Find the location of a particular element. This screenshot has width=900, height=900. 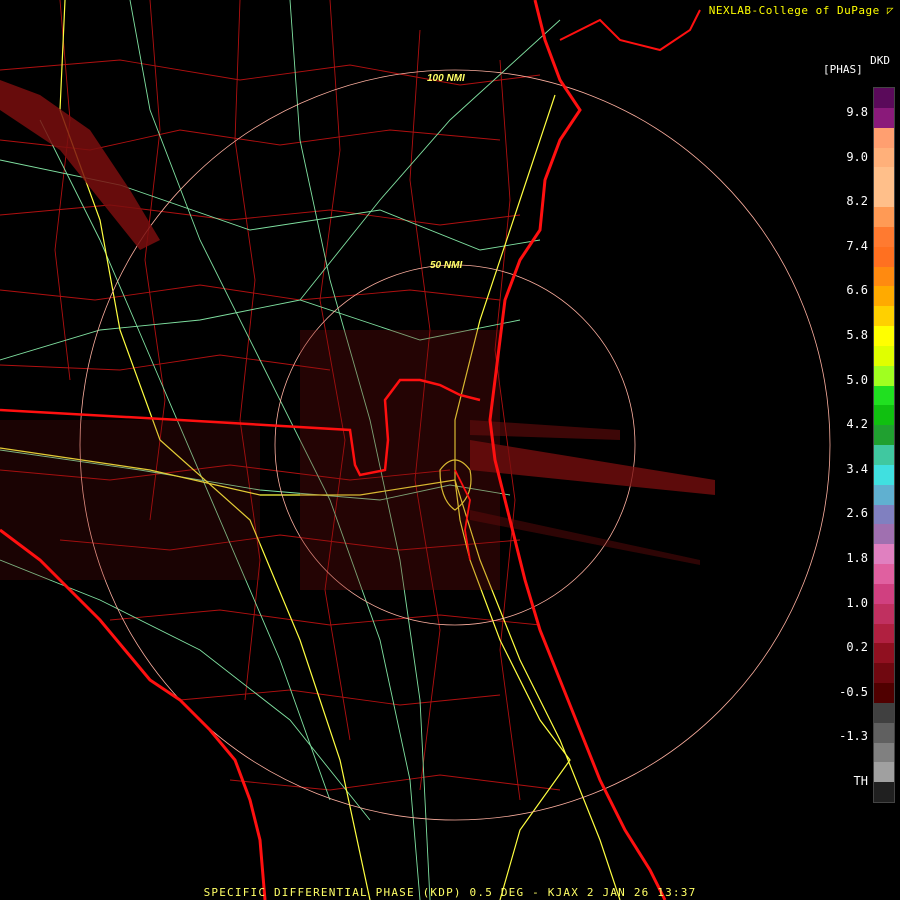

legend-tick-label: 5.8 is located at coordinates (857, 335).